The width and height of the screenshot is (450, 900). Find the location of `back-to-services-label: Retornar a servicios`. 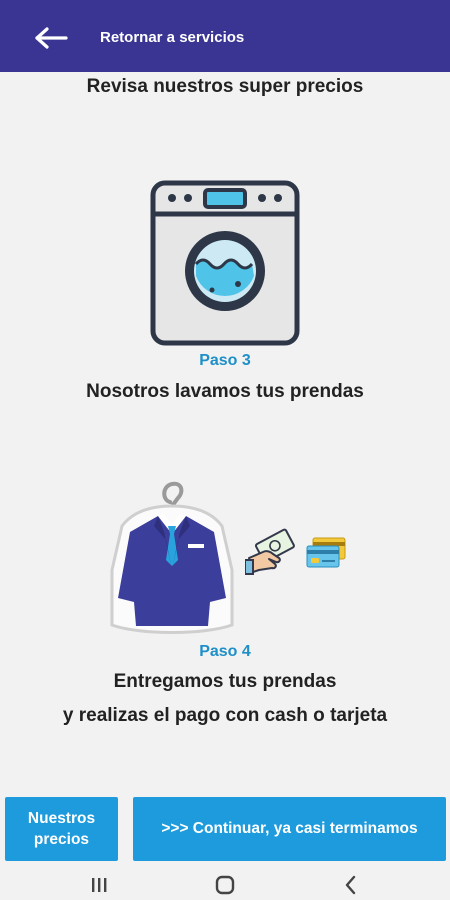

back-to-services-label: Retornar a servicios is located at coordinates (172, 37).